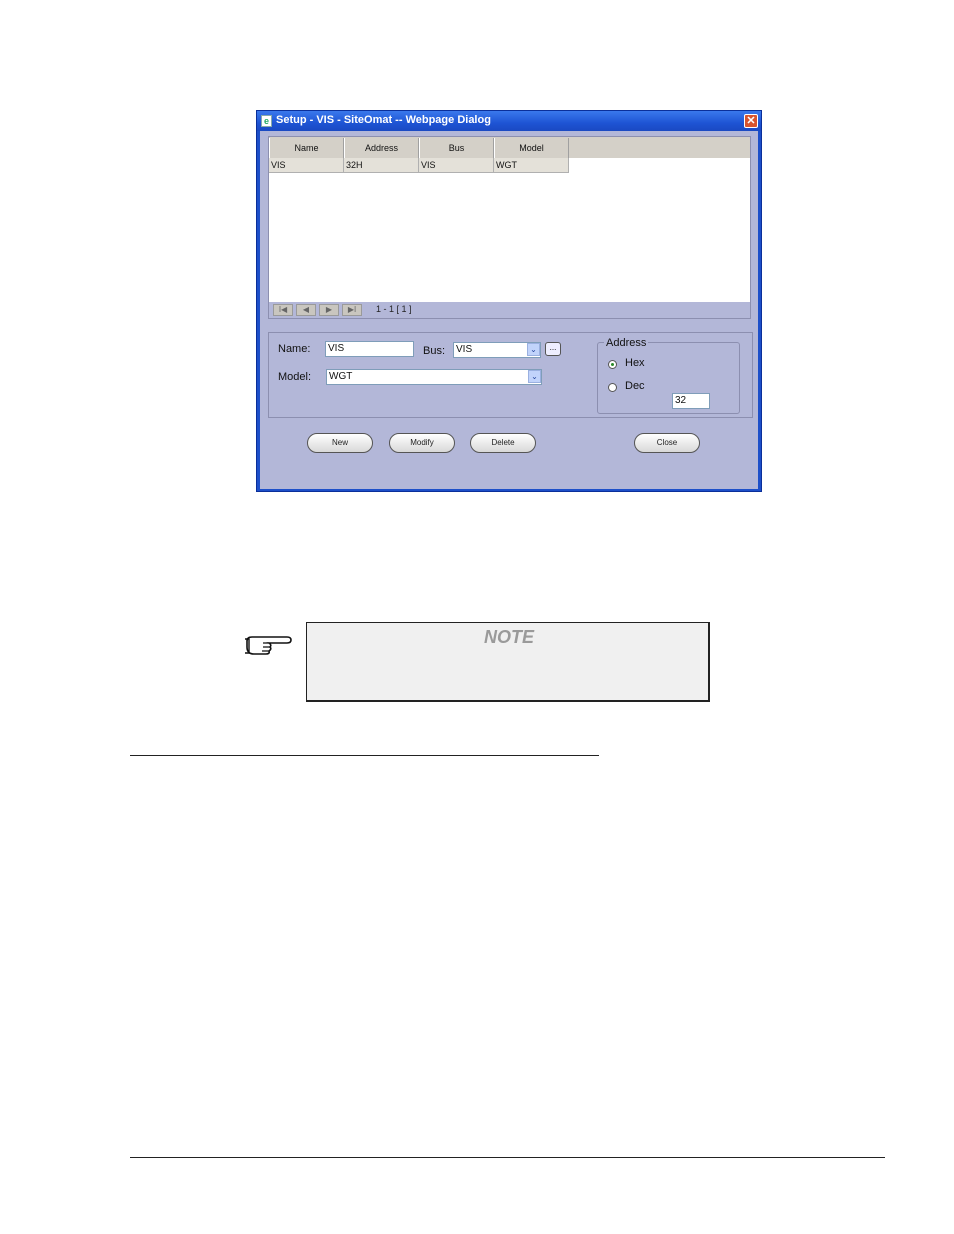  What do you see at coordinates (306, 310) in the screenshot?
I see `prev-page-button: ◀` at bounding box center [306, 310].